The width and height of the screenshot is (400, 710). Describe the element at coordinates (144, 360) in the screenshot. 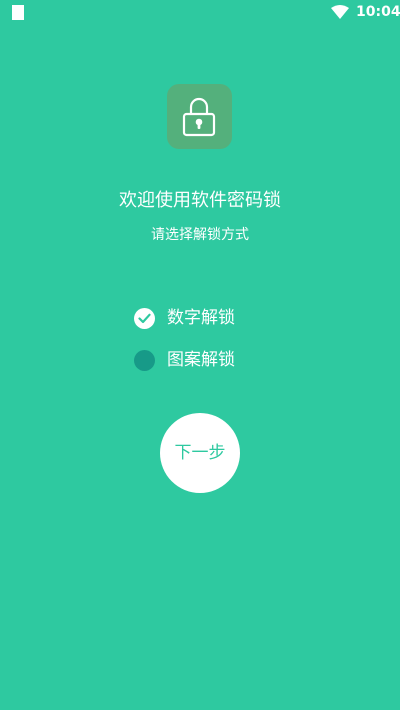

I see `unchecked-radio-icon` at that location.